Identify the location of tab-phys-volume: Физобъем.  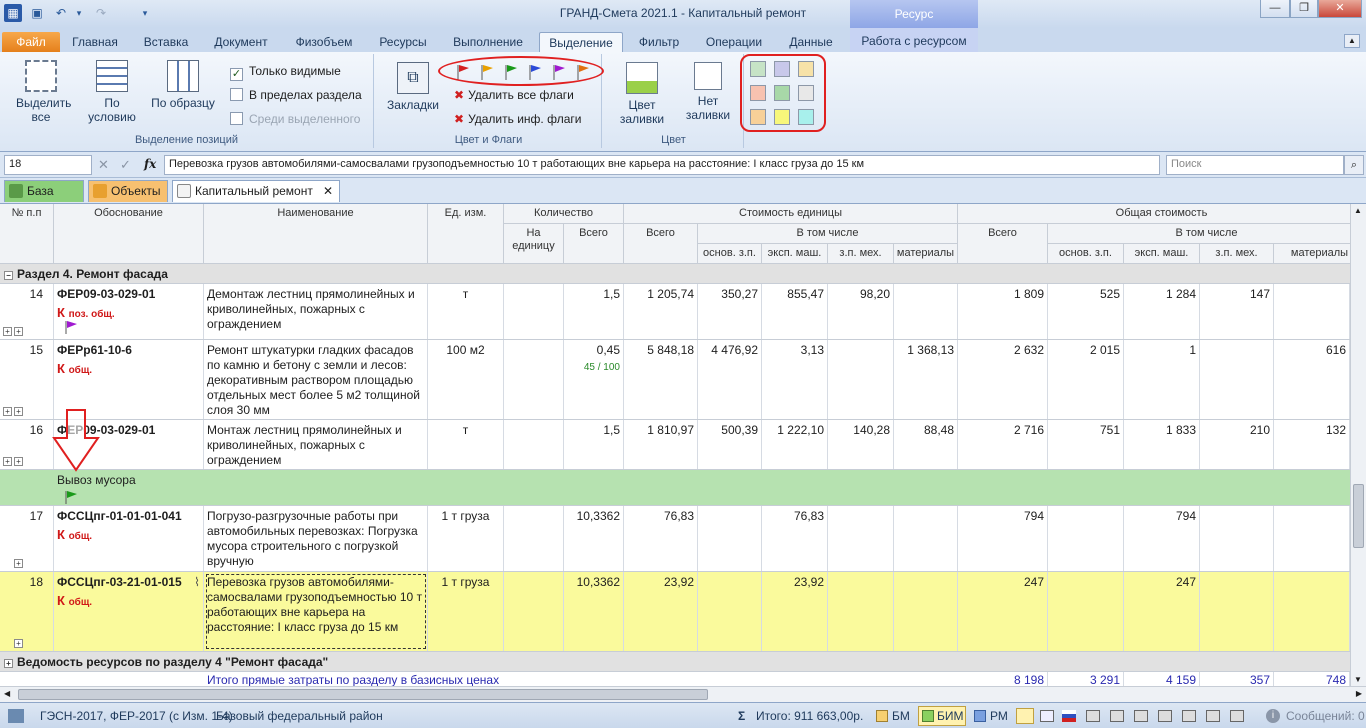
(324, 42).